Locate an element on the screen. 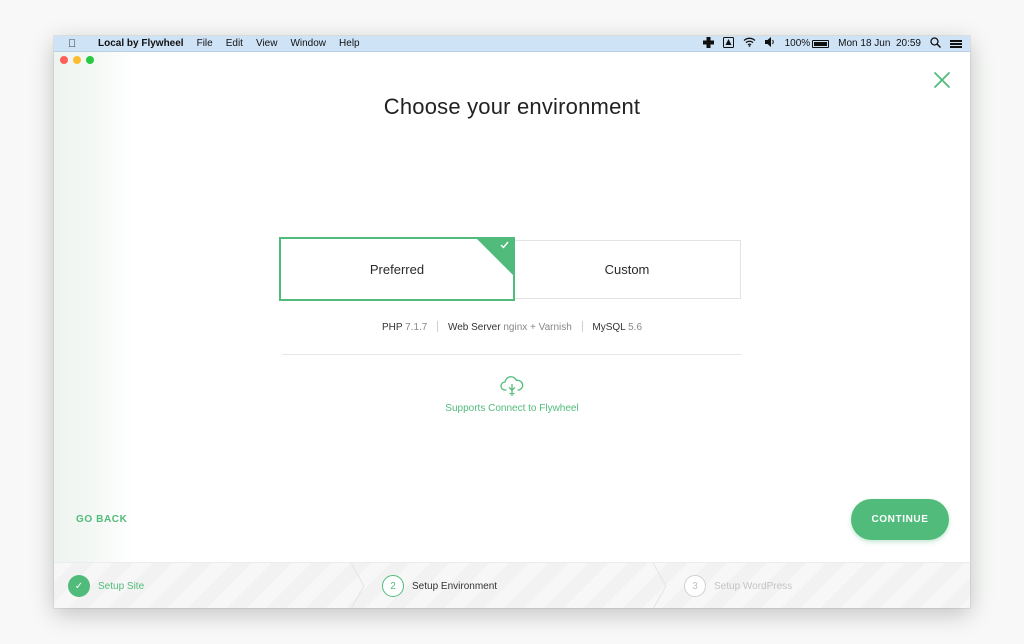 The image size is (1024, 644). drive-icon is located at coordinates (728, 43).